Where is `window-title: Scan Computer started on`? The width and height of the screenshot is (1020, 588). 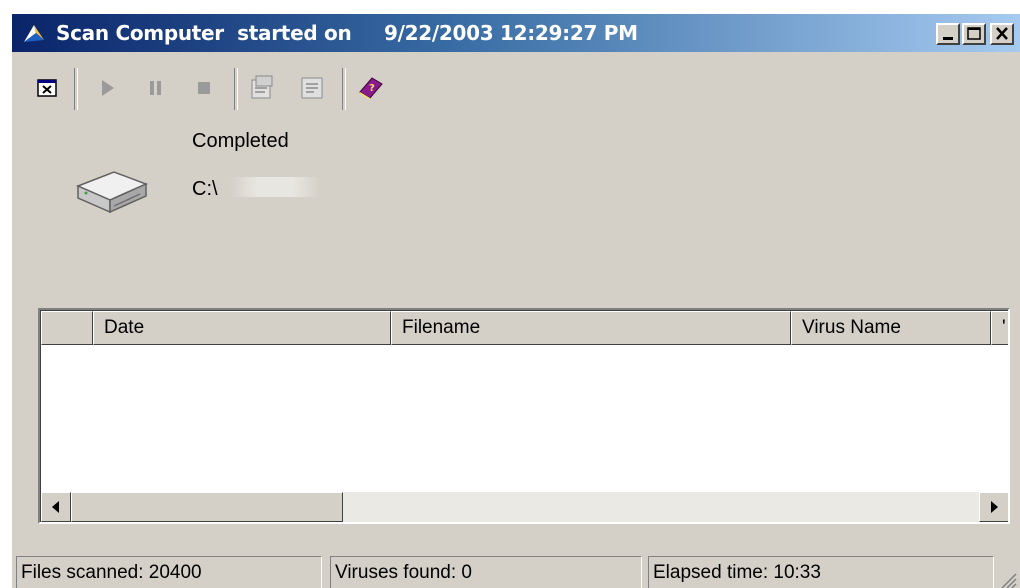
window-title: Scan Computer started on is located at coordinates (204, 33).